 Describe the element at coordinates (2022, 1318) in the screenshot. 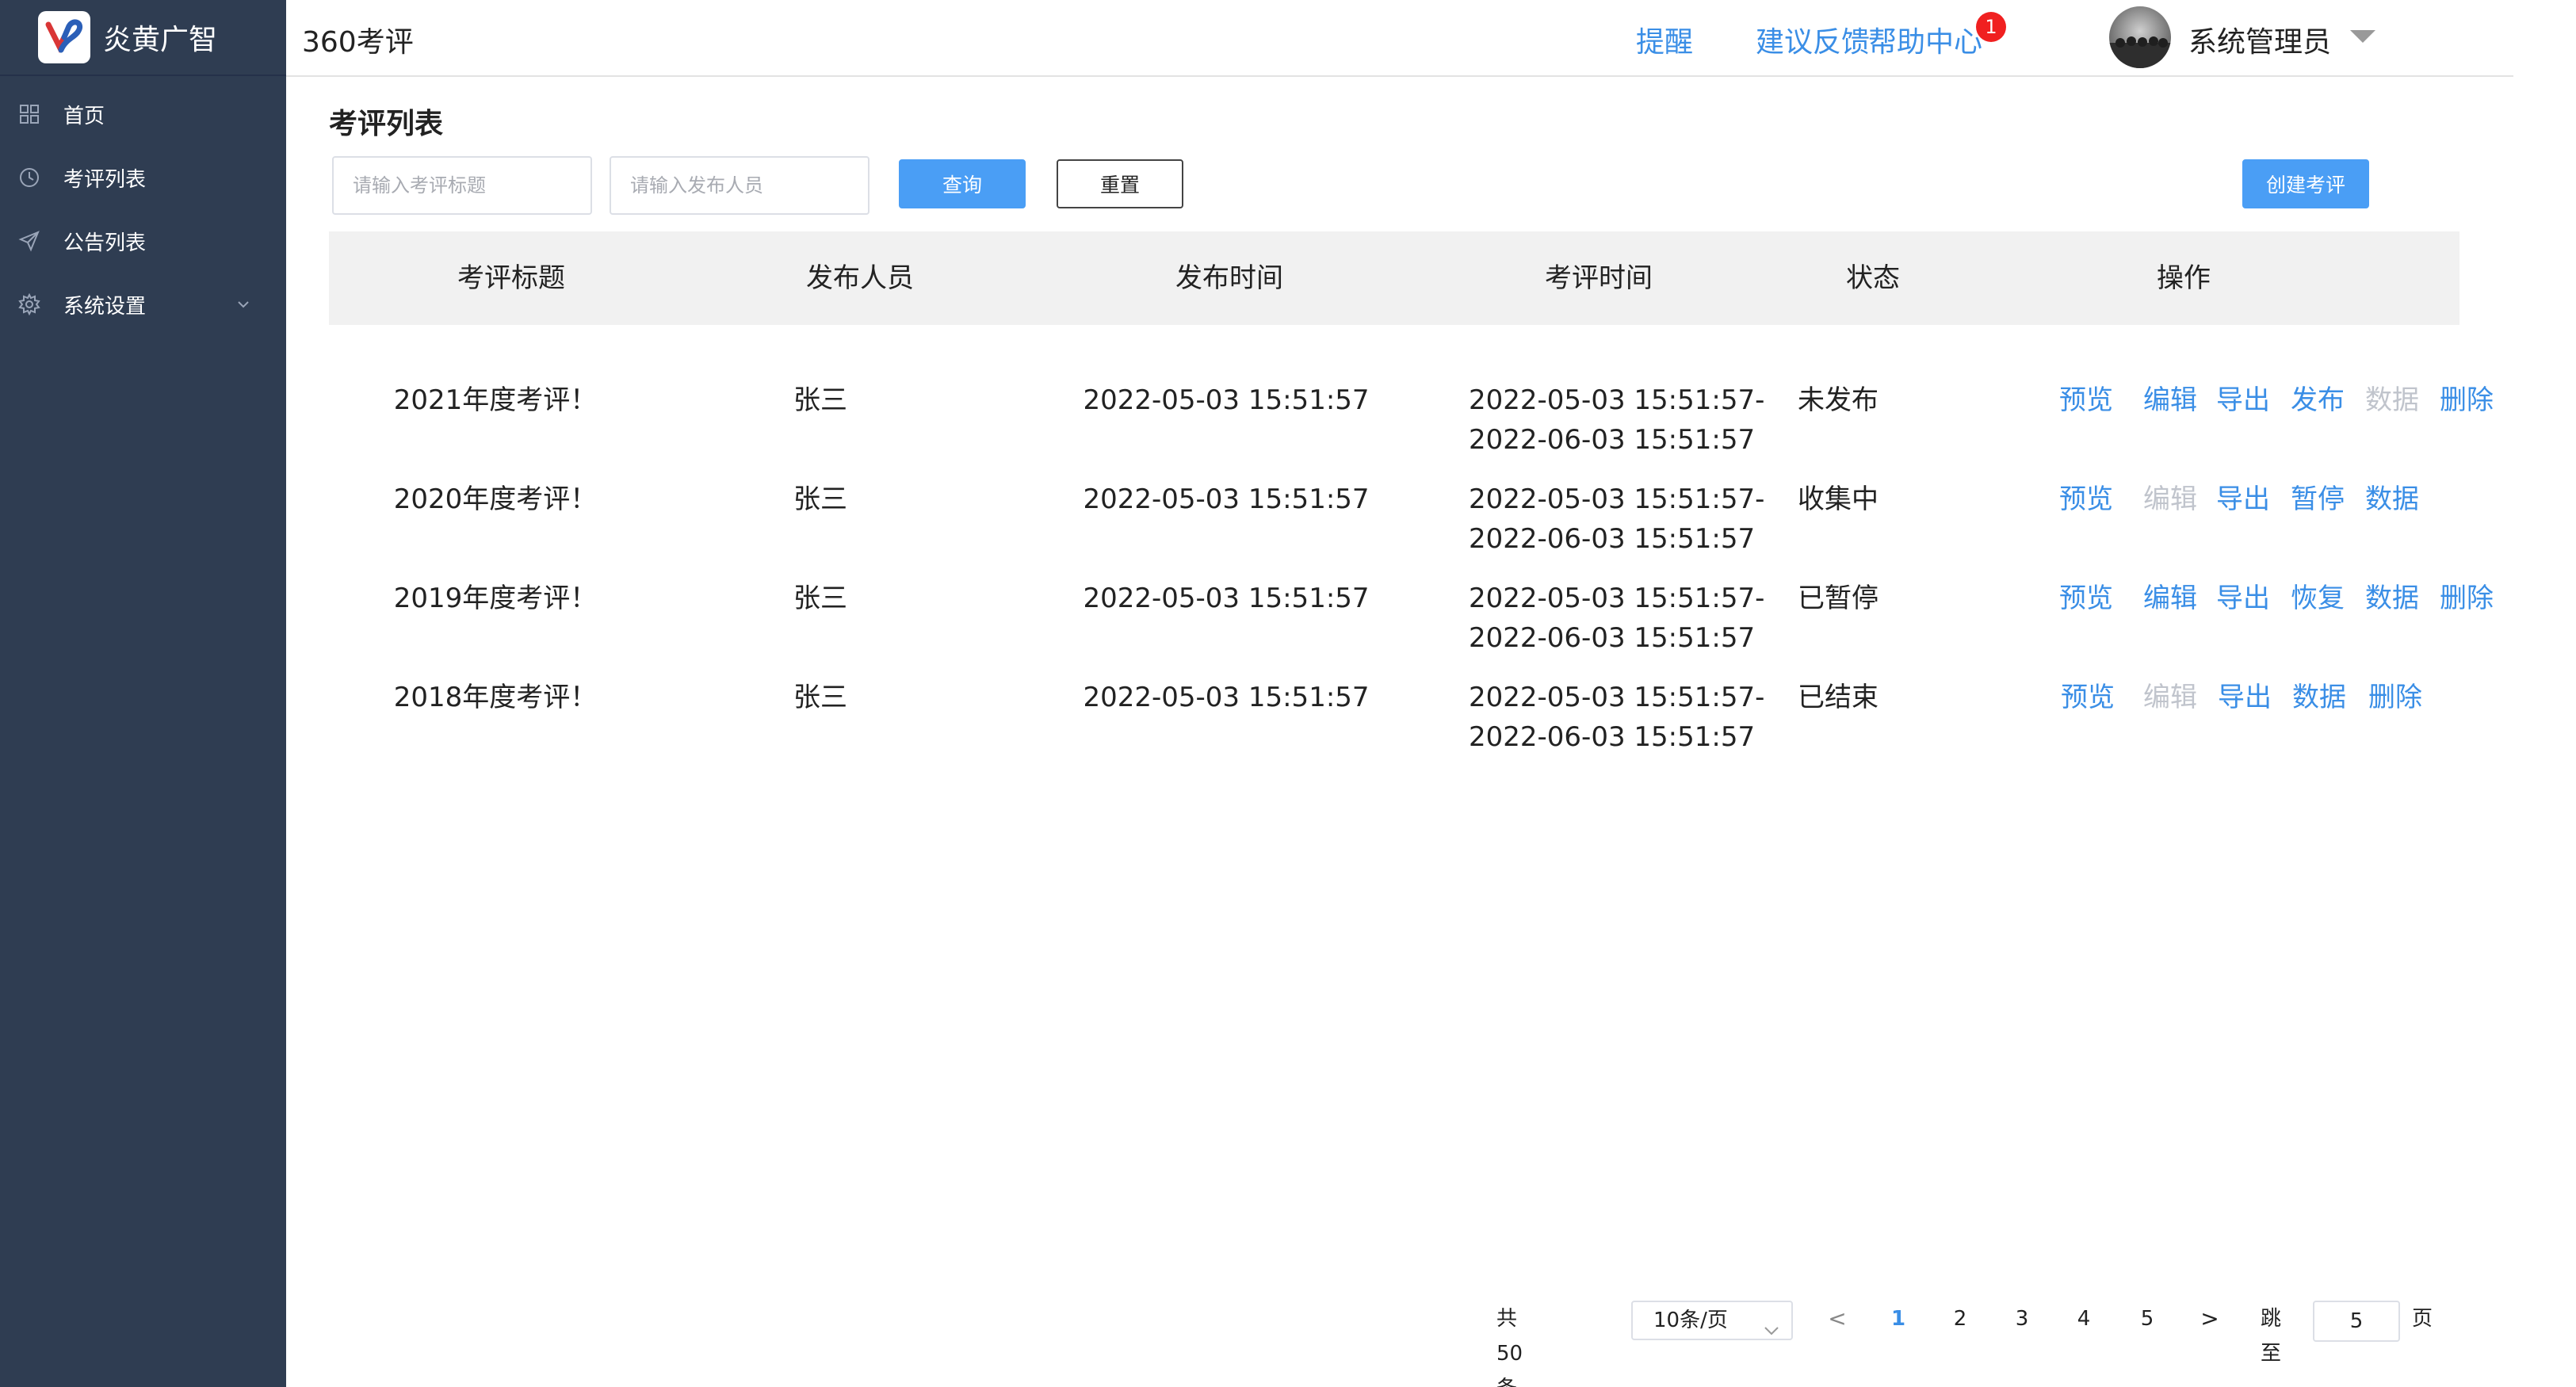

I see `page-number: 3` at that location.